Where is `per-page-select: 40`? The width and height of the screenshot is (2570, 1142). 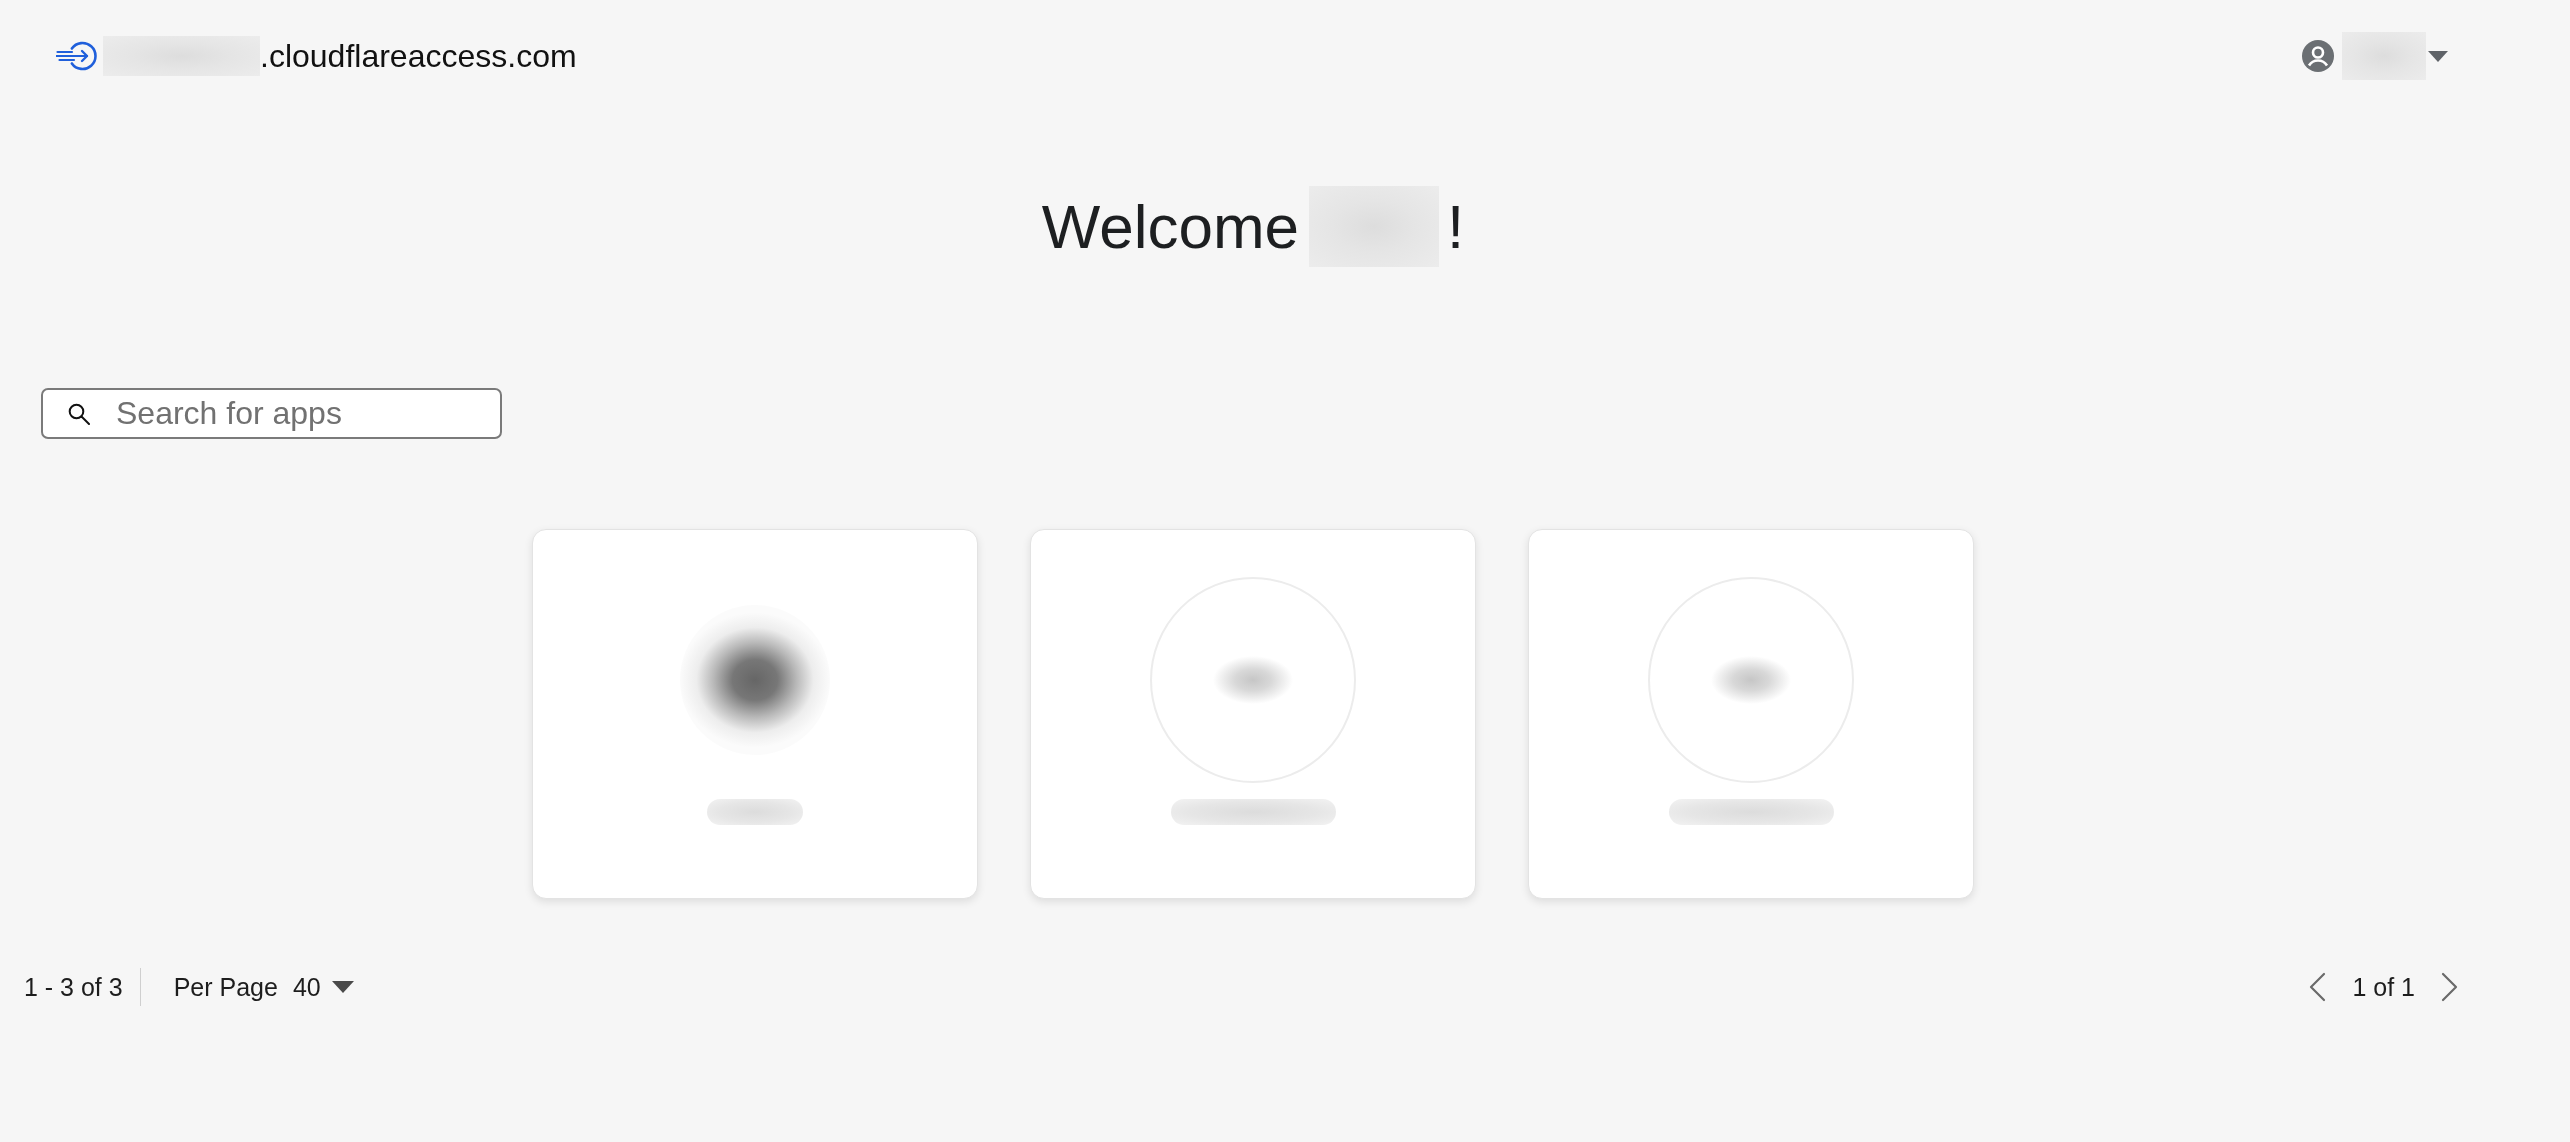
per-page-select: 40 is located at coordinates (323, 987).